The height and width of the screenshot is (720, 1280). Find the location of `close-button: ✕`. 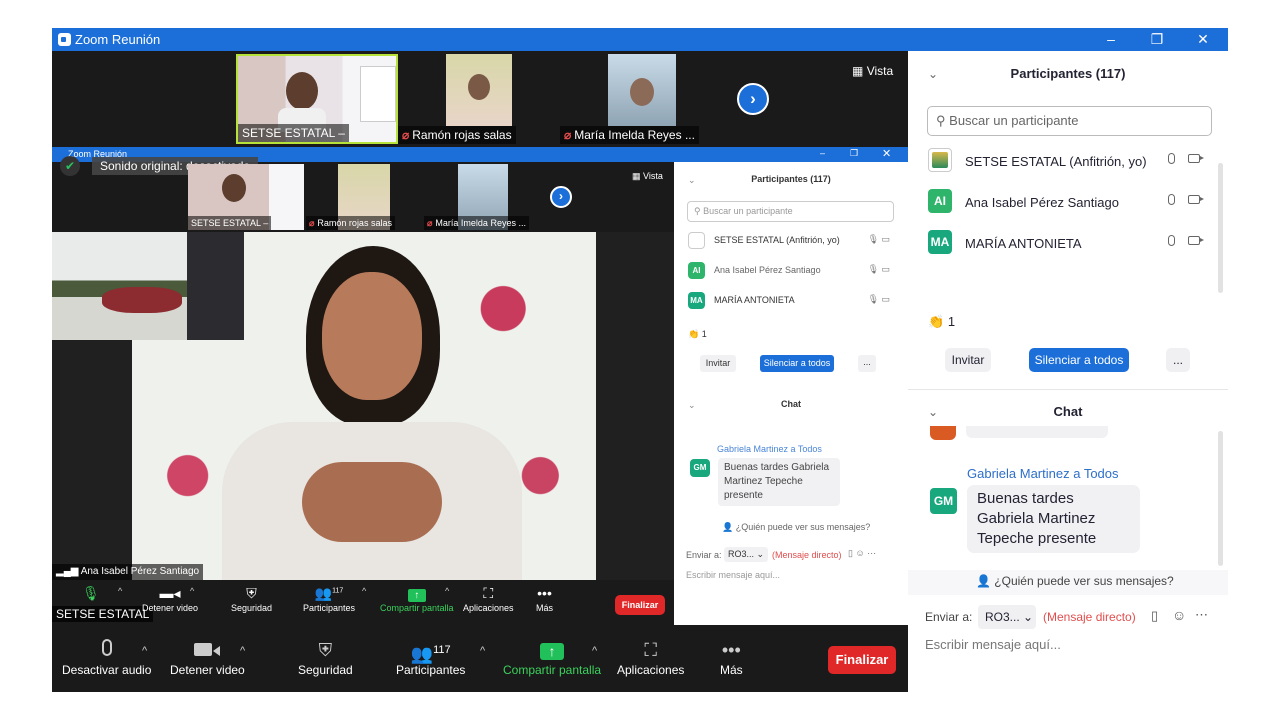

close-button: ✕ is located at coordinates (1203, 39).